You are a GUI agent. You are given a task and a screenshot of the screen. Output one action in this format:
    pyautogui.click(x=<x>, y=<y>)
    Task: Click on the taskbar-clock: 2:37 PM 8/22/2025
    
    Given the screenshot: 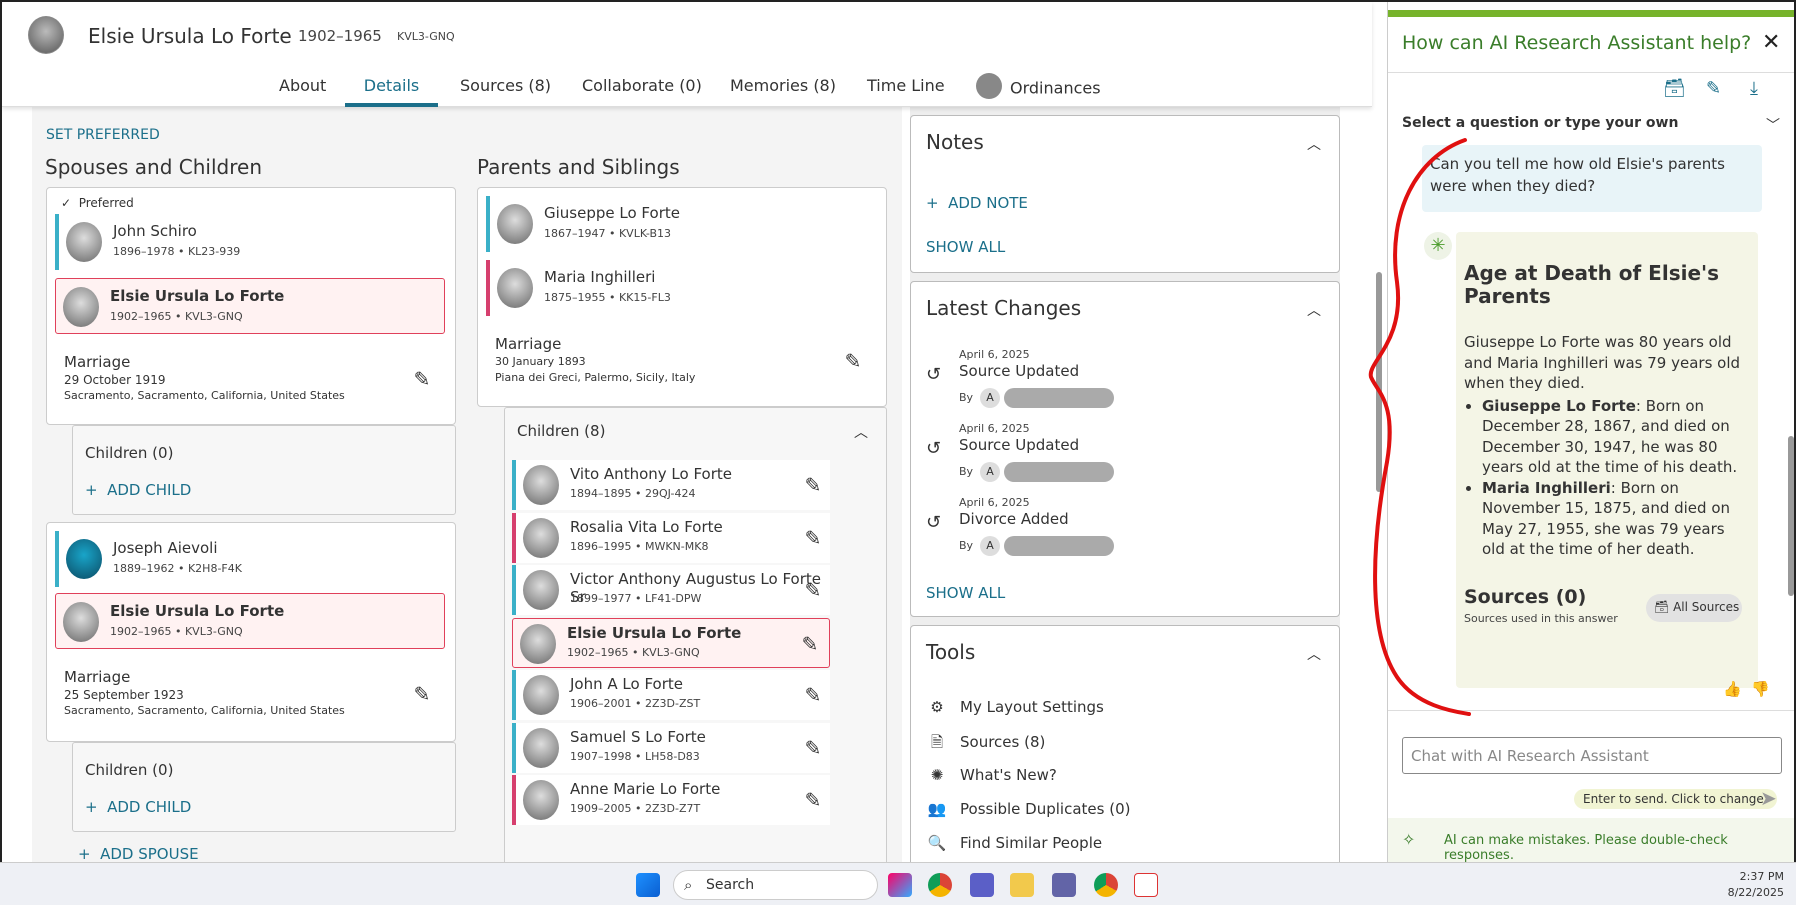 What is the action you would take?
    pyautogui.click(x=1756, y=885)
    